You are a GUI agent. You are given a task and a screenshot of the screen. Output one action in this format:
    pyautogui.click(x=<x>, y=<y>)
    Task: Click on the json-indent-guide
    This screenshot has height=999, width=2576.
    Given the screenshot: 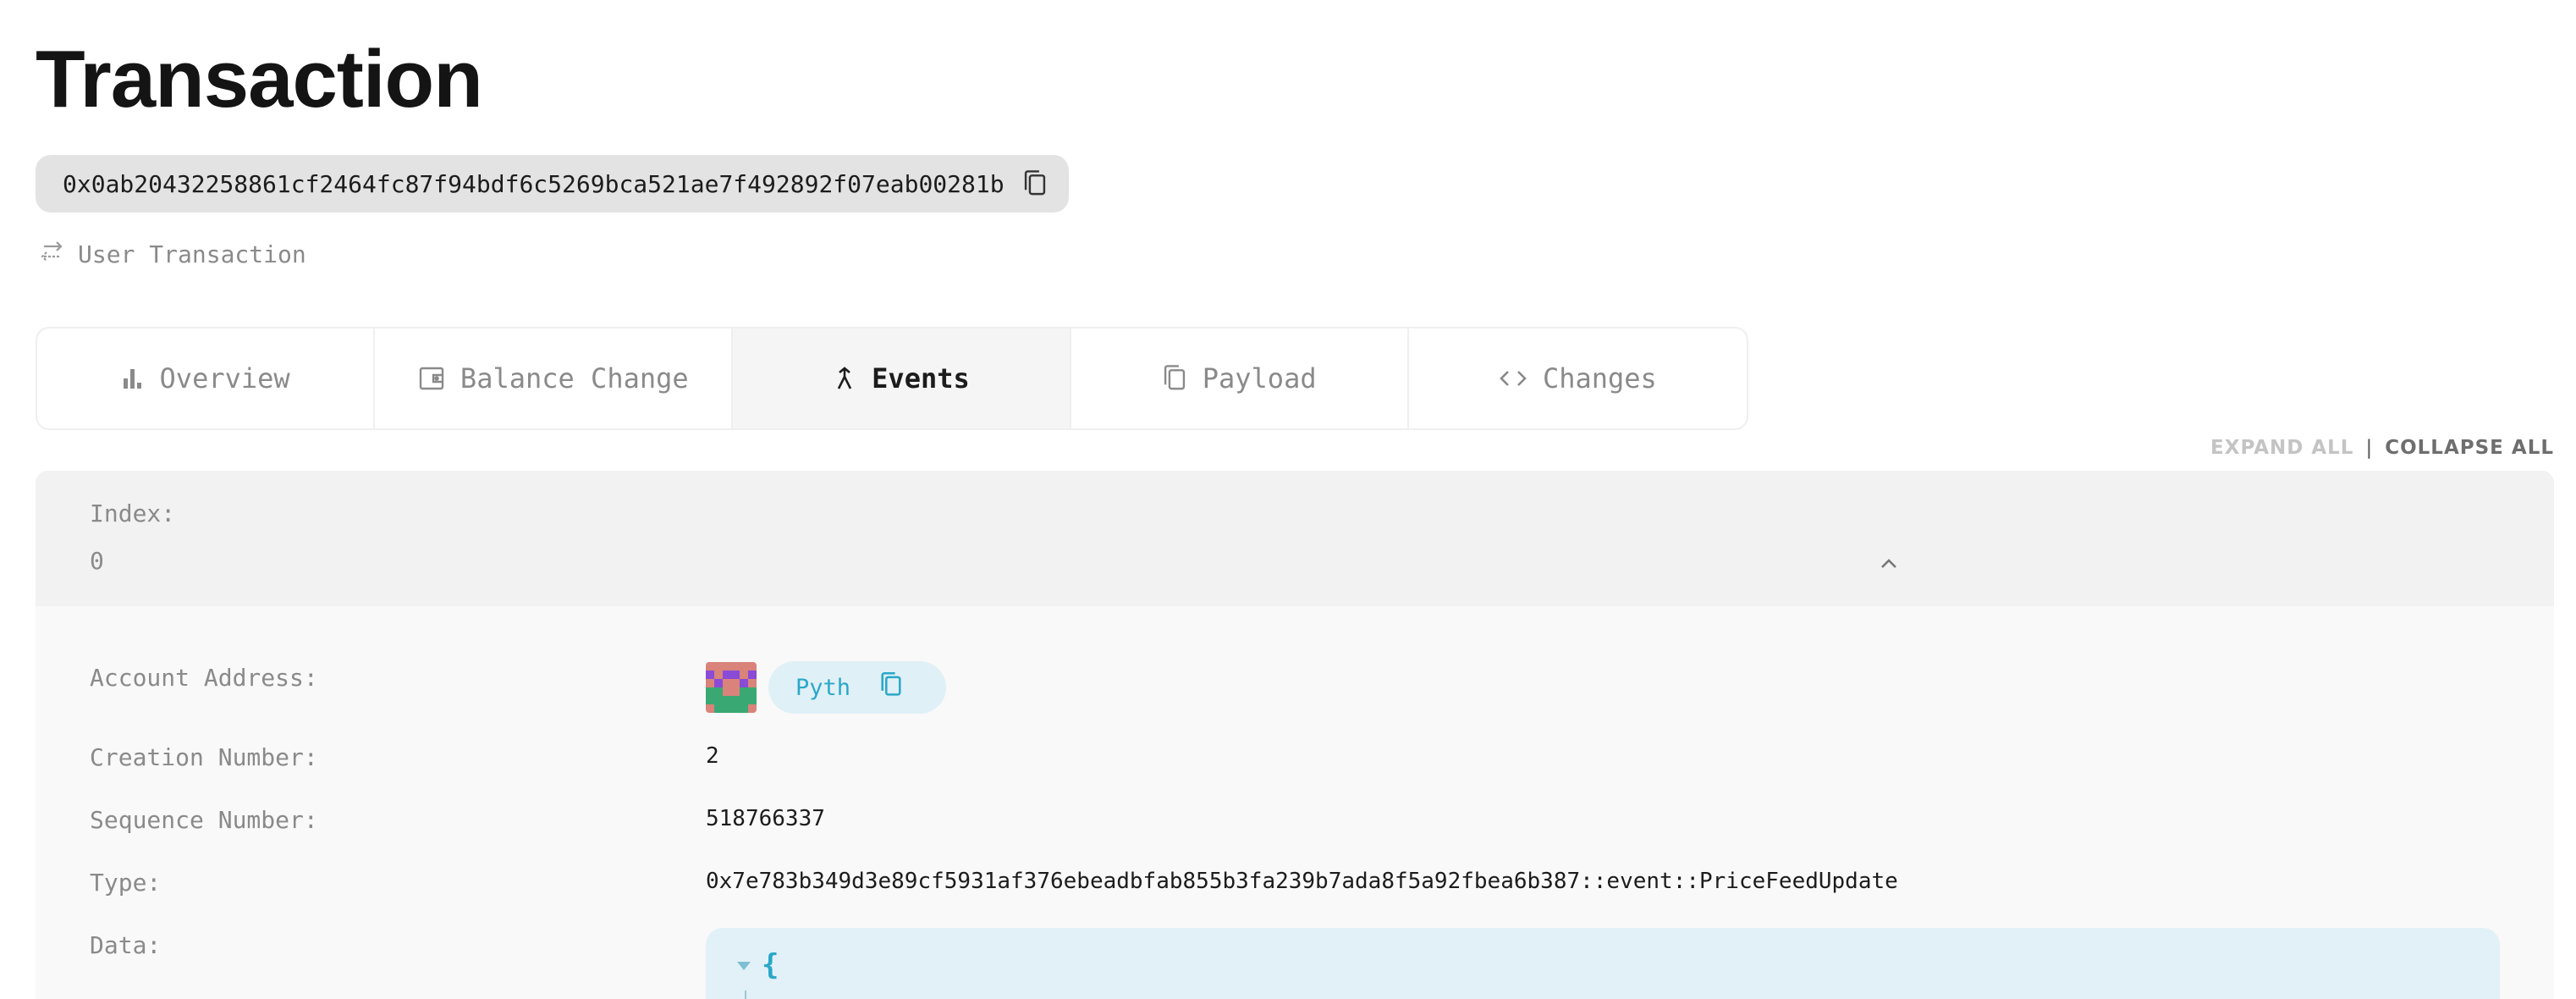 What is the action you would take?
    pyautogui.click(x=745, y=995)
    